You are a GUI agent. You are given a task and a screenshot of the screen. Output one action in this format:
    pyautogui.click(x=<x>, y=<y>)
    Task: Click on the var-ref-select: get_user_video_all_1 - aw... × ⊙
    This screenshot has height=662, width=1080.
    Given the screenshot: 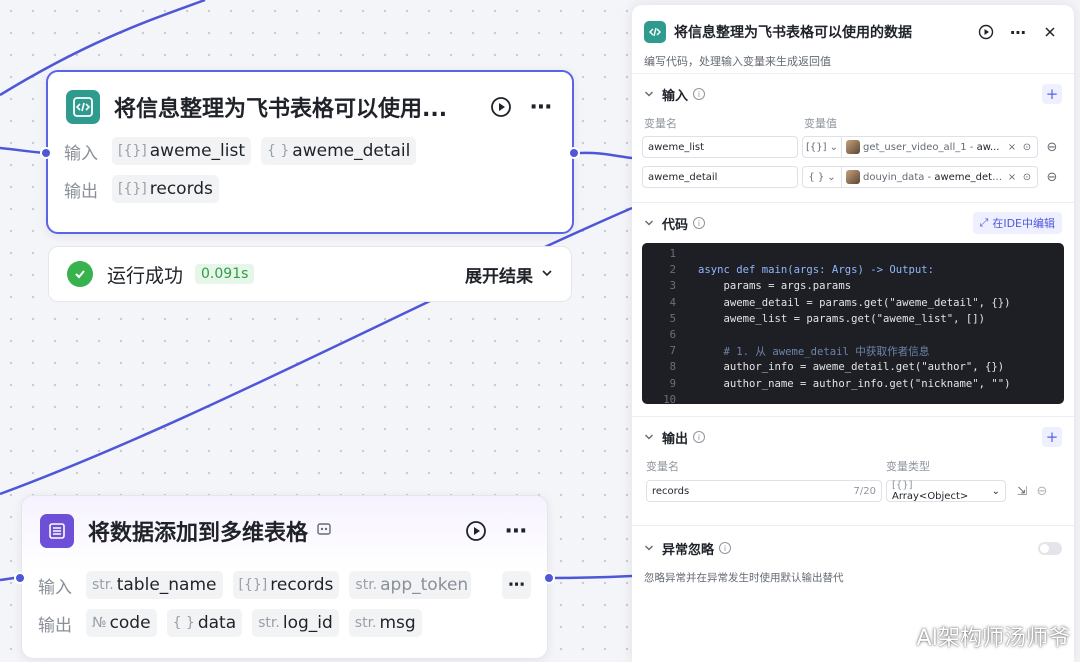 What is the action you would take?
    pyautogui.click(x=940, y=147)
    